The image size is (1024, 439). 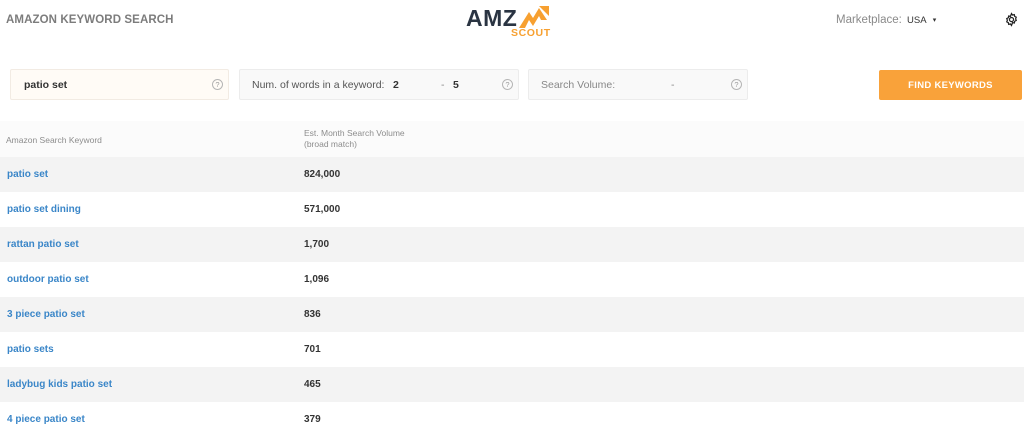 I want to click on logo-scout-text: SCOUT, so click(x=531, y=33).